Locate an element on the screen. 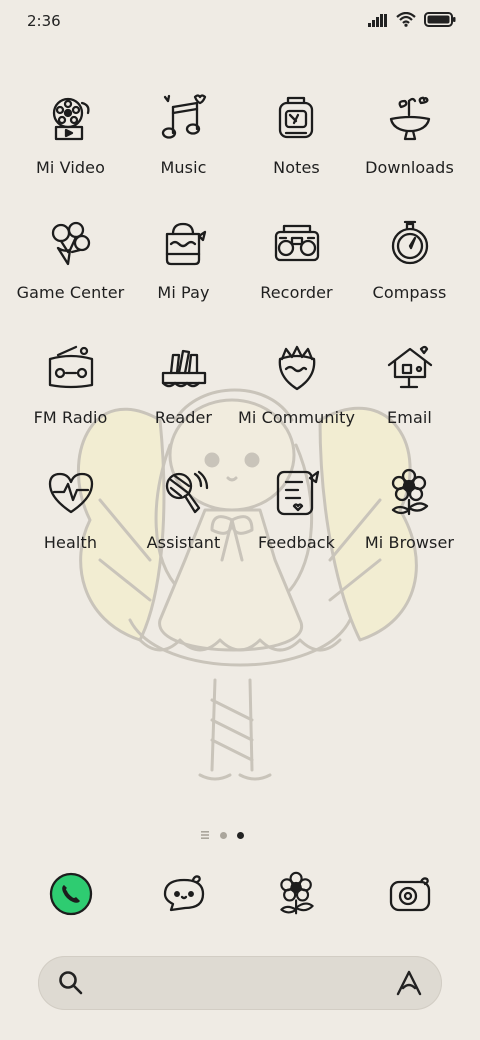  page-dot-active is located at coordinates (240, 835).